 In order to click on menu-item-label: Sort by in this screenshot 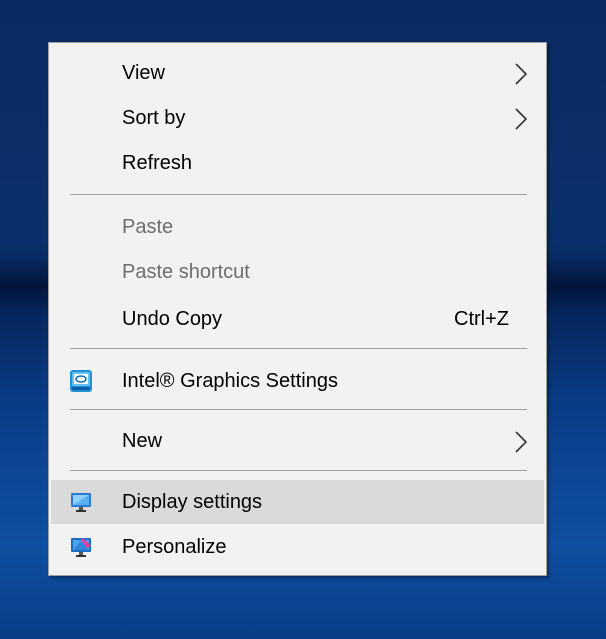, I will do `click(154, 118)`.